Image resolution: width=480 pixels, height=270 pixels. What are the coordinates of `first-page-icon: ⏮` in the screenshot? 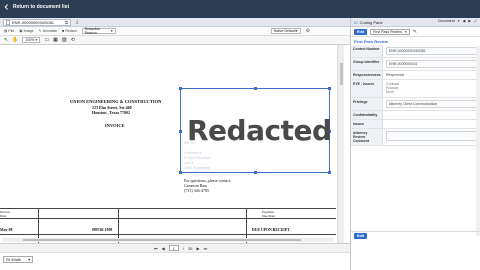 It's located at (156, 248).